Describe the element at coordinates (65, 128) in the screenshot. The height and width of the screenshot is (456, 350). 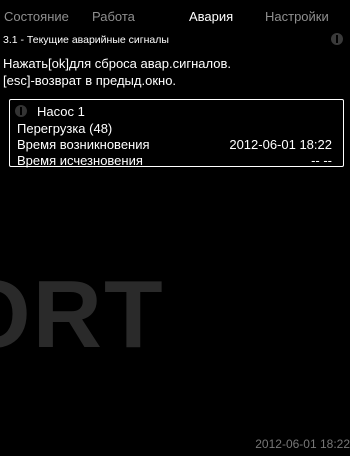
I see `alarm-description: Перегрузка (48)` at that location.